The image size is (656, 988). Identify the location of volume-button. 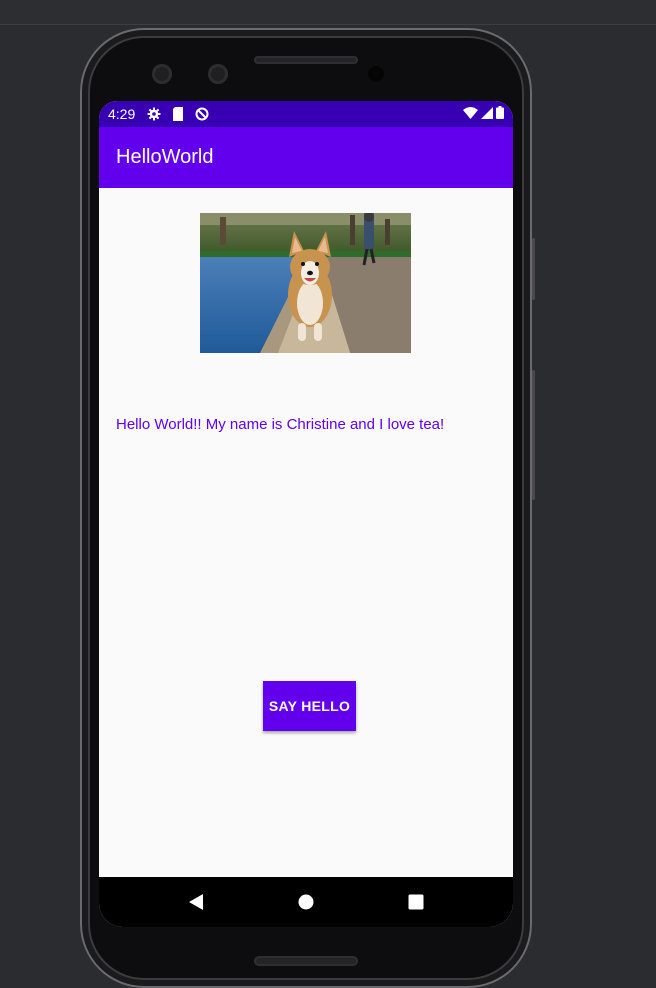
(533, 435).